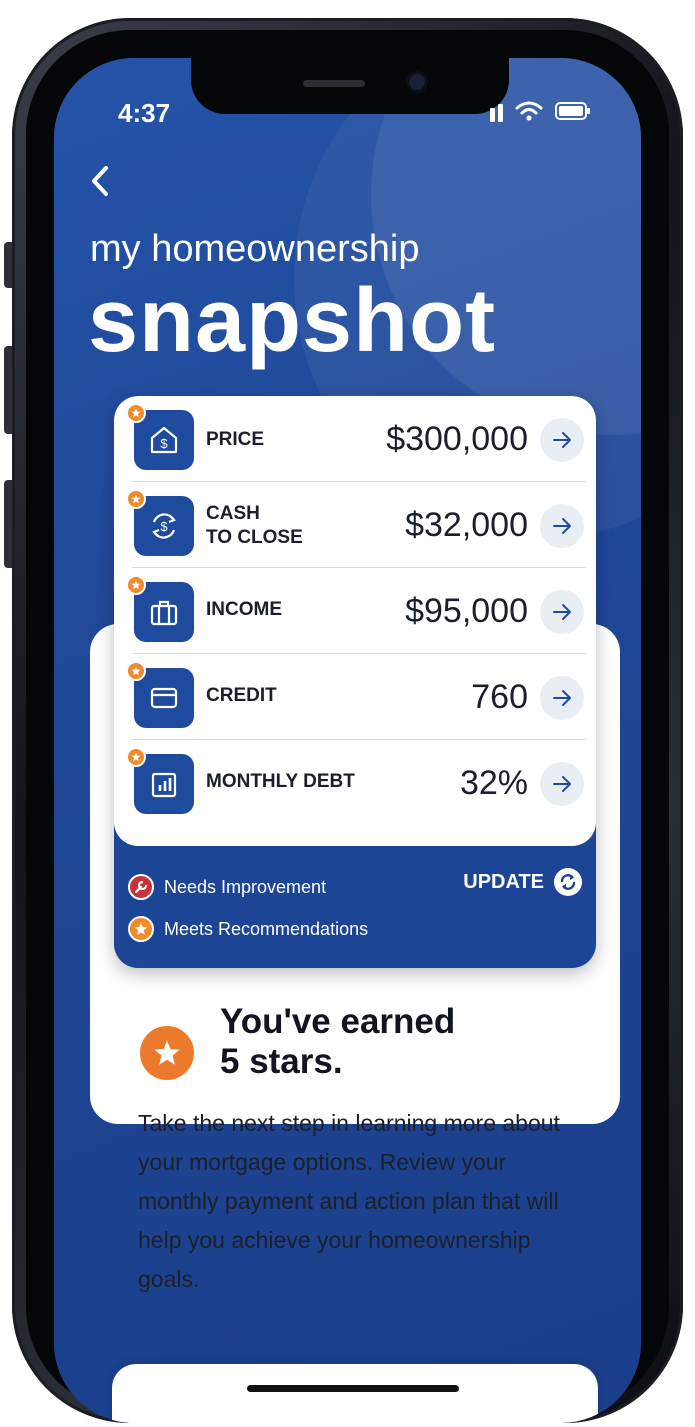  What do you see at coordinates (244, 609) in the screenshot?
I see `row-label: INCOME` at bounding box center [244, 609].